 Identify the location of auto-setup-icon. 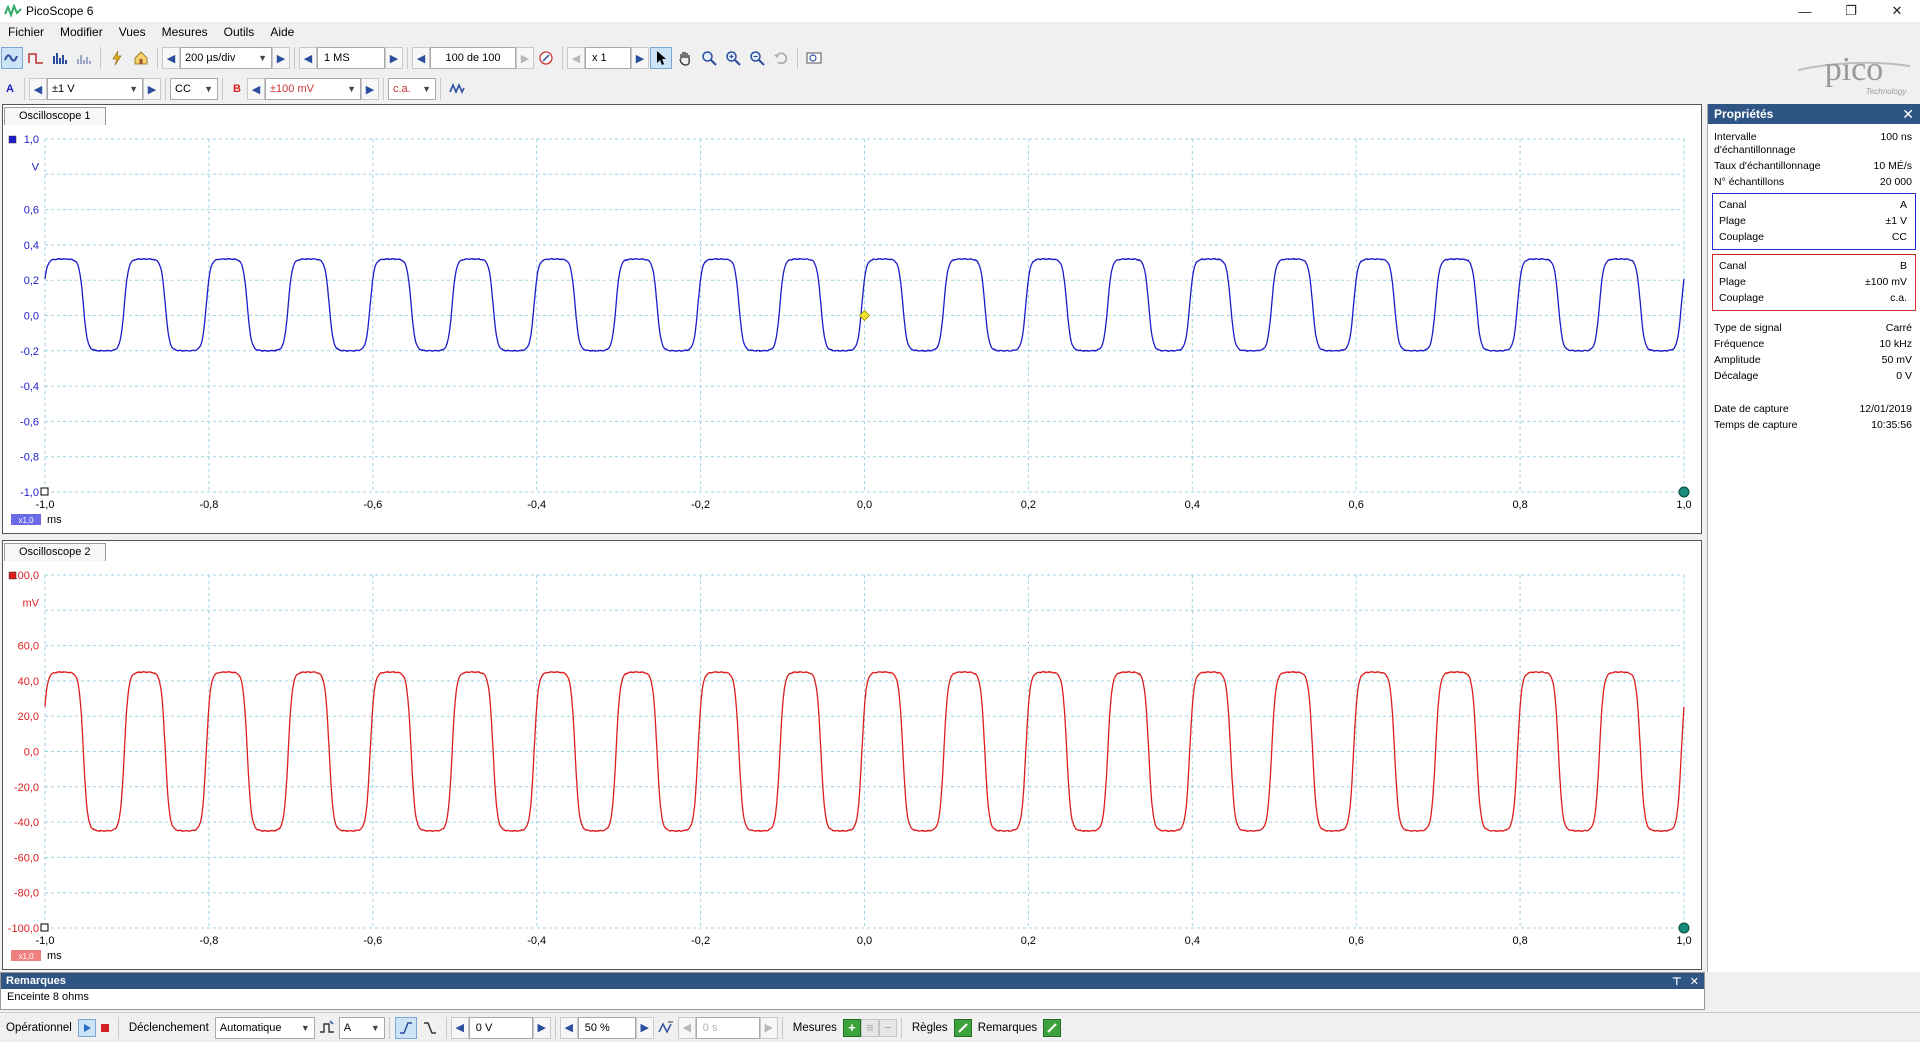
(117, 58).